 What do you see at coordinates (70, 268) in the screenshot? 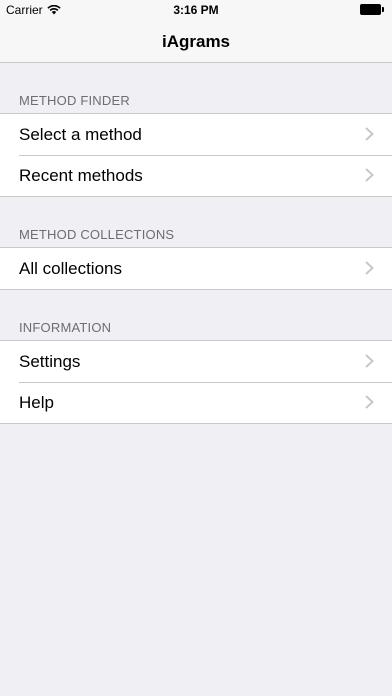
I see `row-label: All collections` at bounding box center [70, 268].